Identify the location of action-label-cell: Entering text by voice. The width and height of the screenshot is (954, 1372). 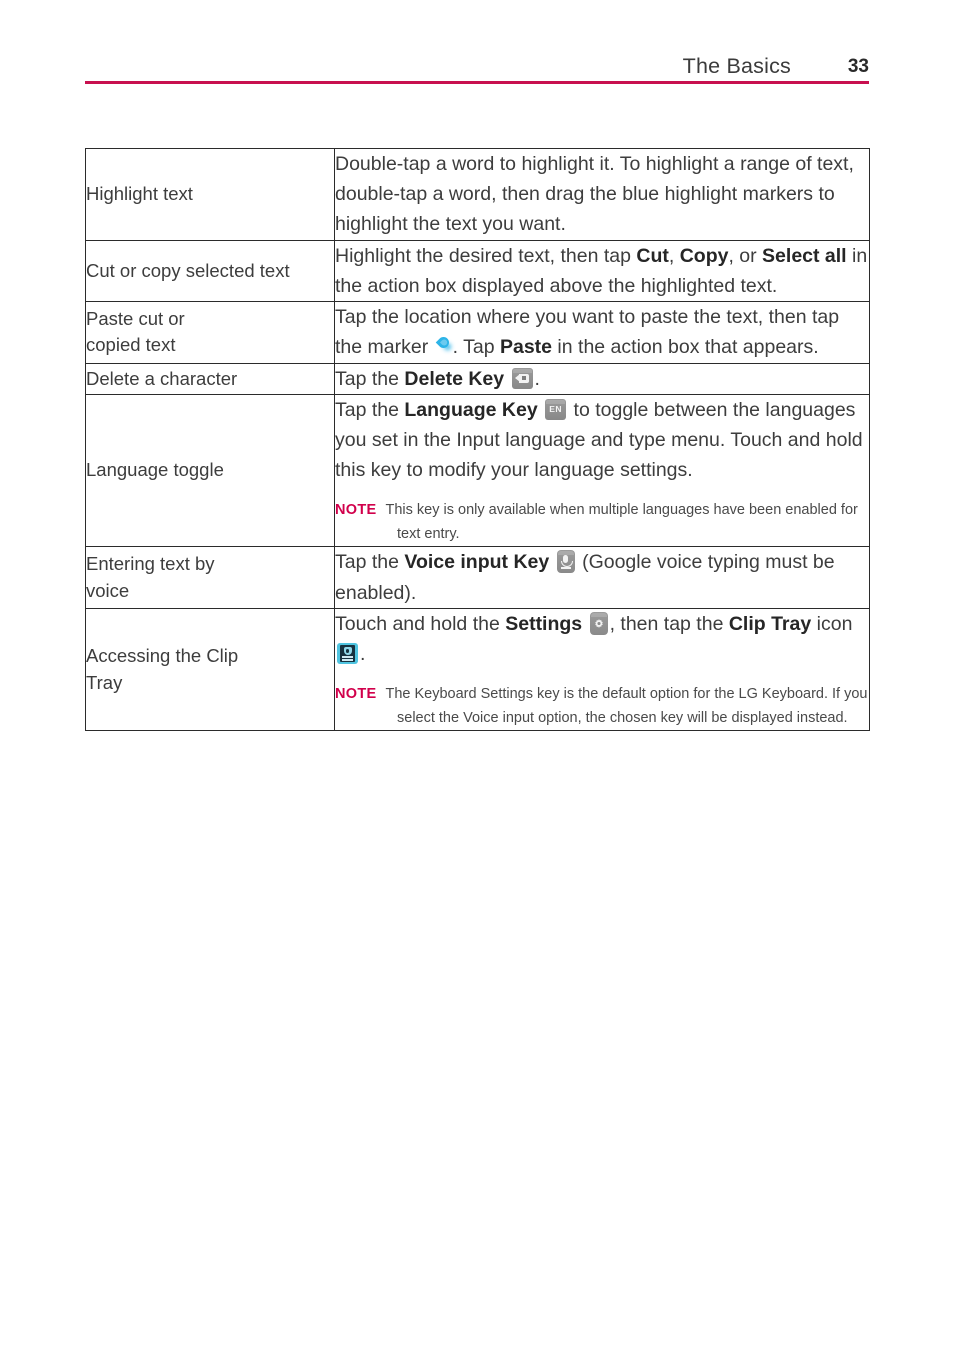
(210, 577).